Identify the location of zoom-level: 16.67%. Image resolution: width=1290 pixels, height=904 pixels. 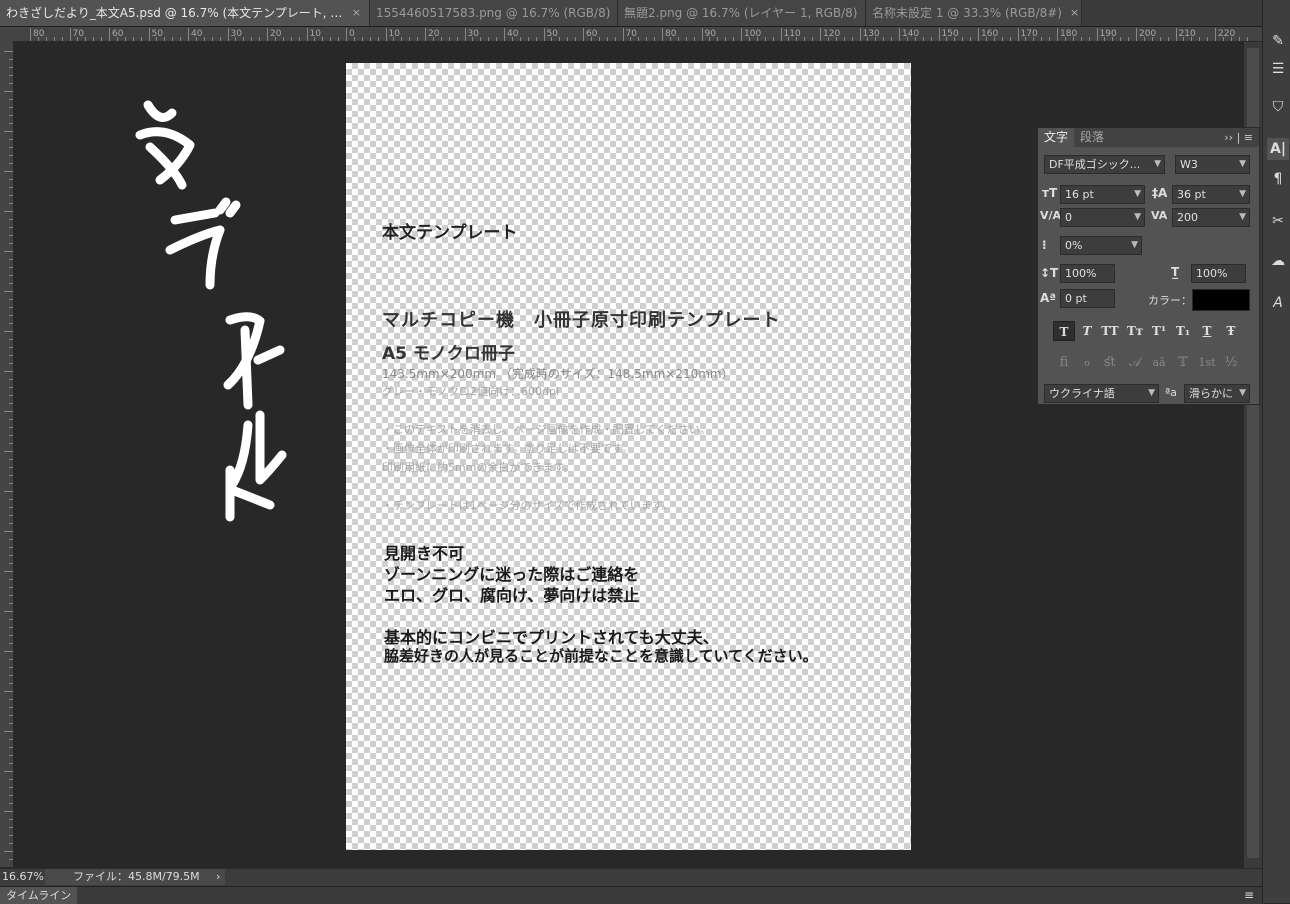
(23, 876).